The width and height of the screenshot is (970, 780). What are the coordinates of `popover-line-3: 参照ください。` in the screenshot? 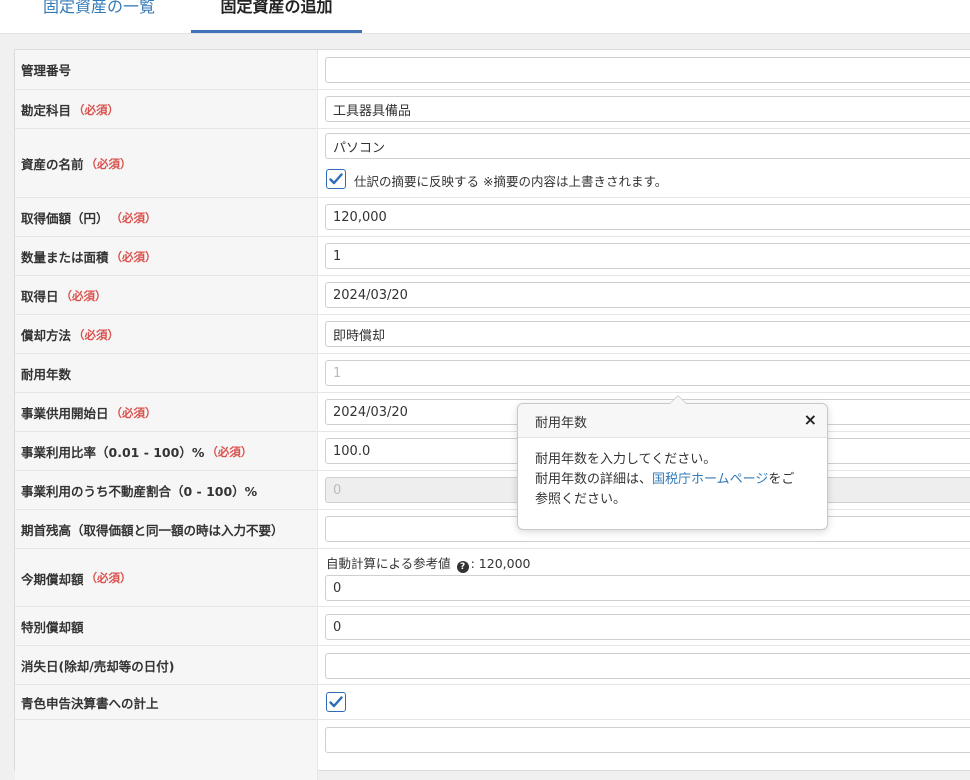 It's located at (581, 499).